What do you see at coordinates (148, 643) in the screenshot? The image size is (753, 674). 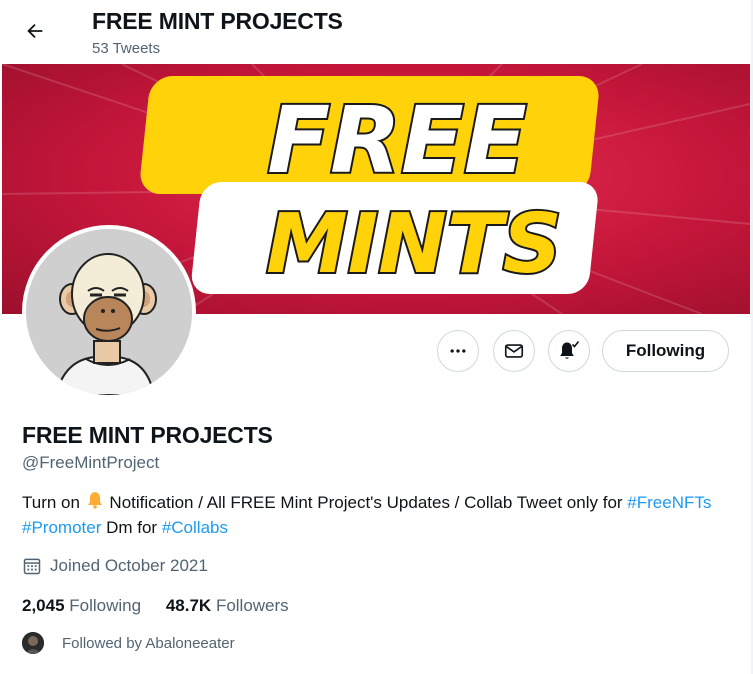 I see `followed-by-text: Followed by Abaloneeater` at bounding box center [148, 643].